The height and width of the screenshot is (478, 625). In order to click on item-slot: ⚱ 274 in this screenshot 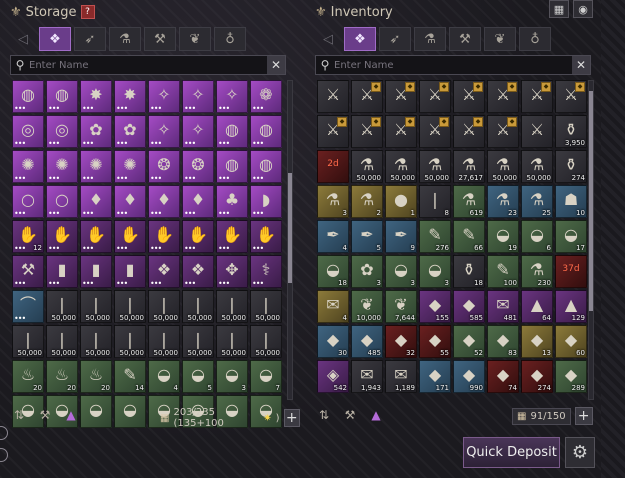, I will do `click(571, 166)`.